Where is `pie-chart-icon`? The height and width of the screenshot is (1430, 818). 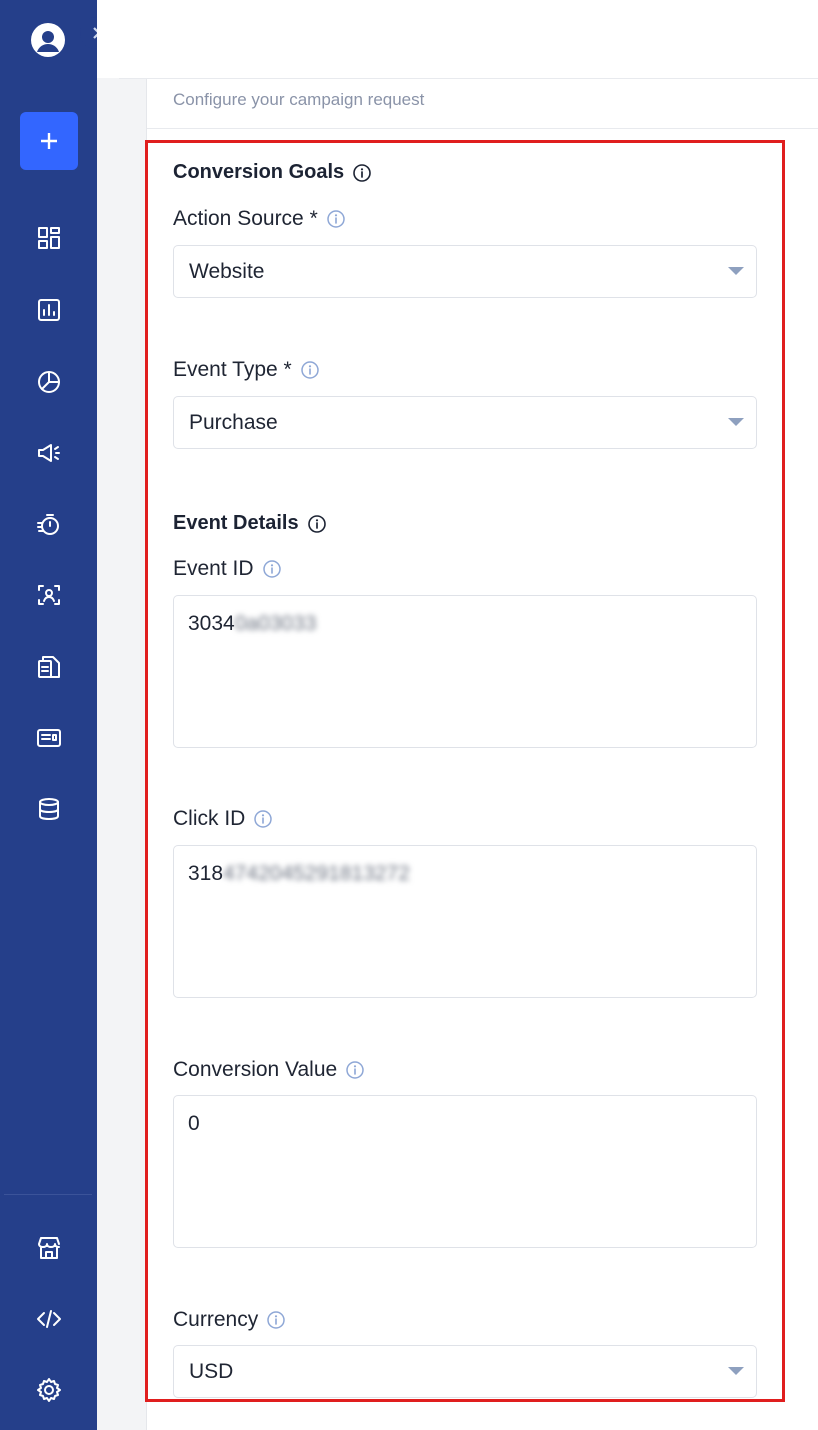 pie-chart-icon is located at coordinates (49, 382).